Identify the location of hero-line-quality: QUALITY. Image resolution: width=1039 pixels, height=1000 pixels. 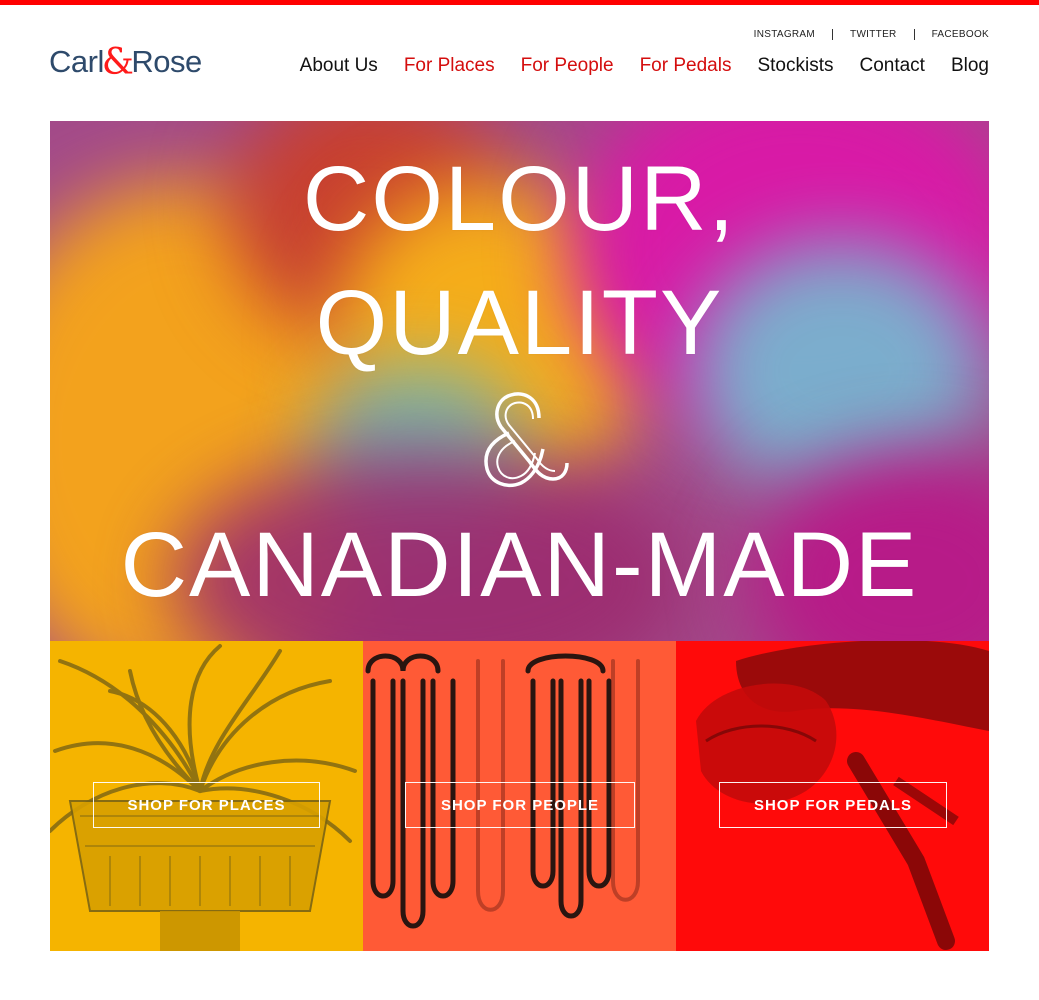
(519, 323).